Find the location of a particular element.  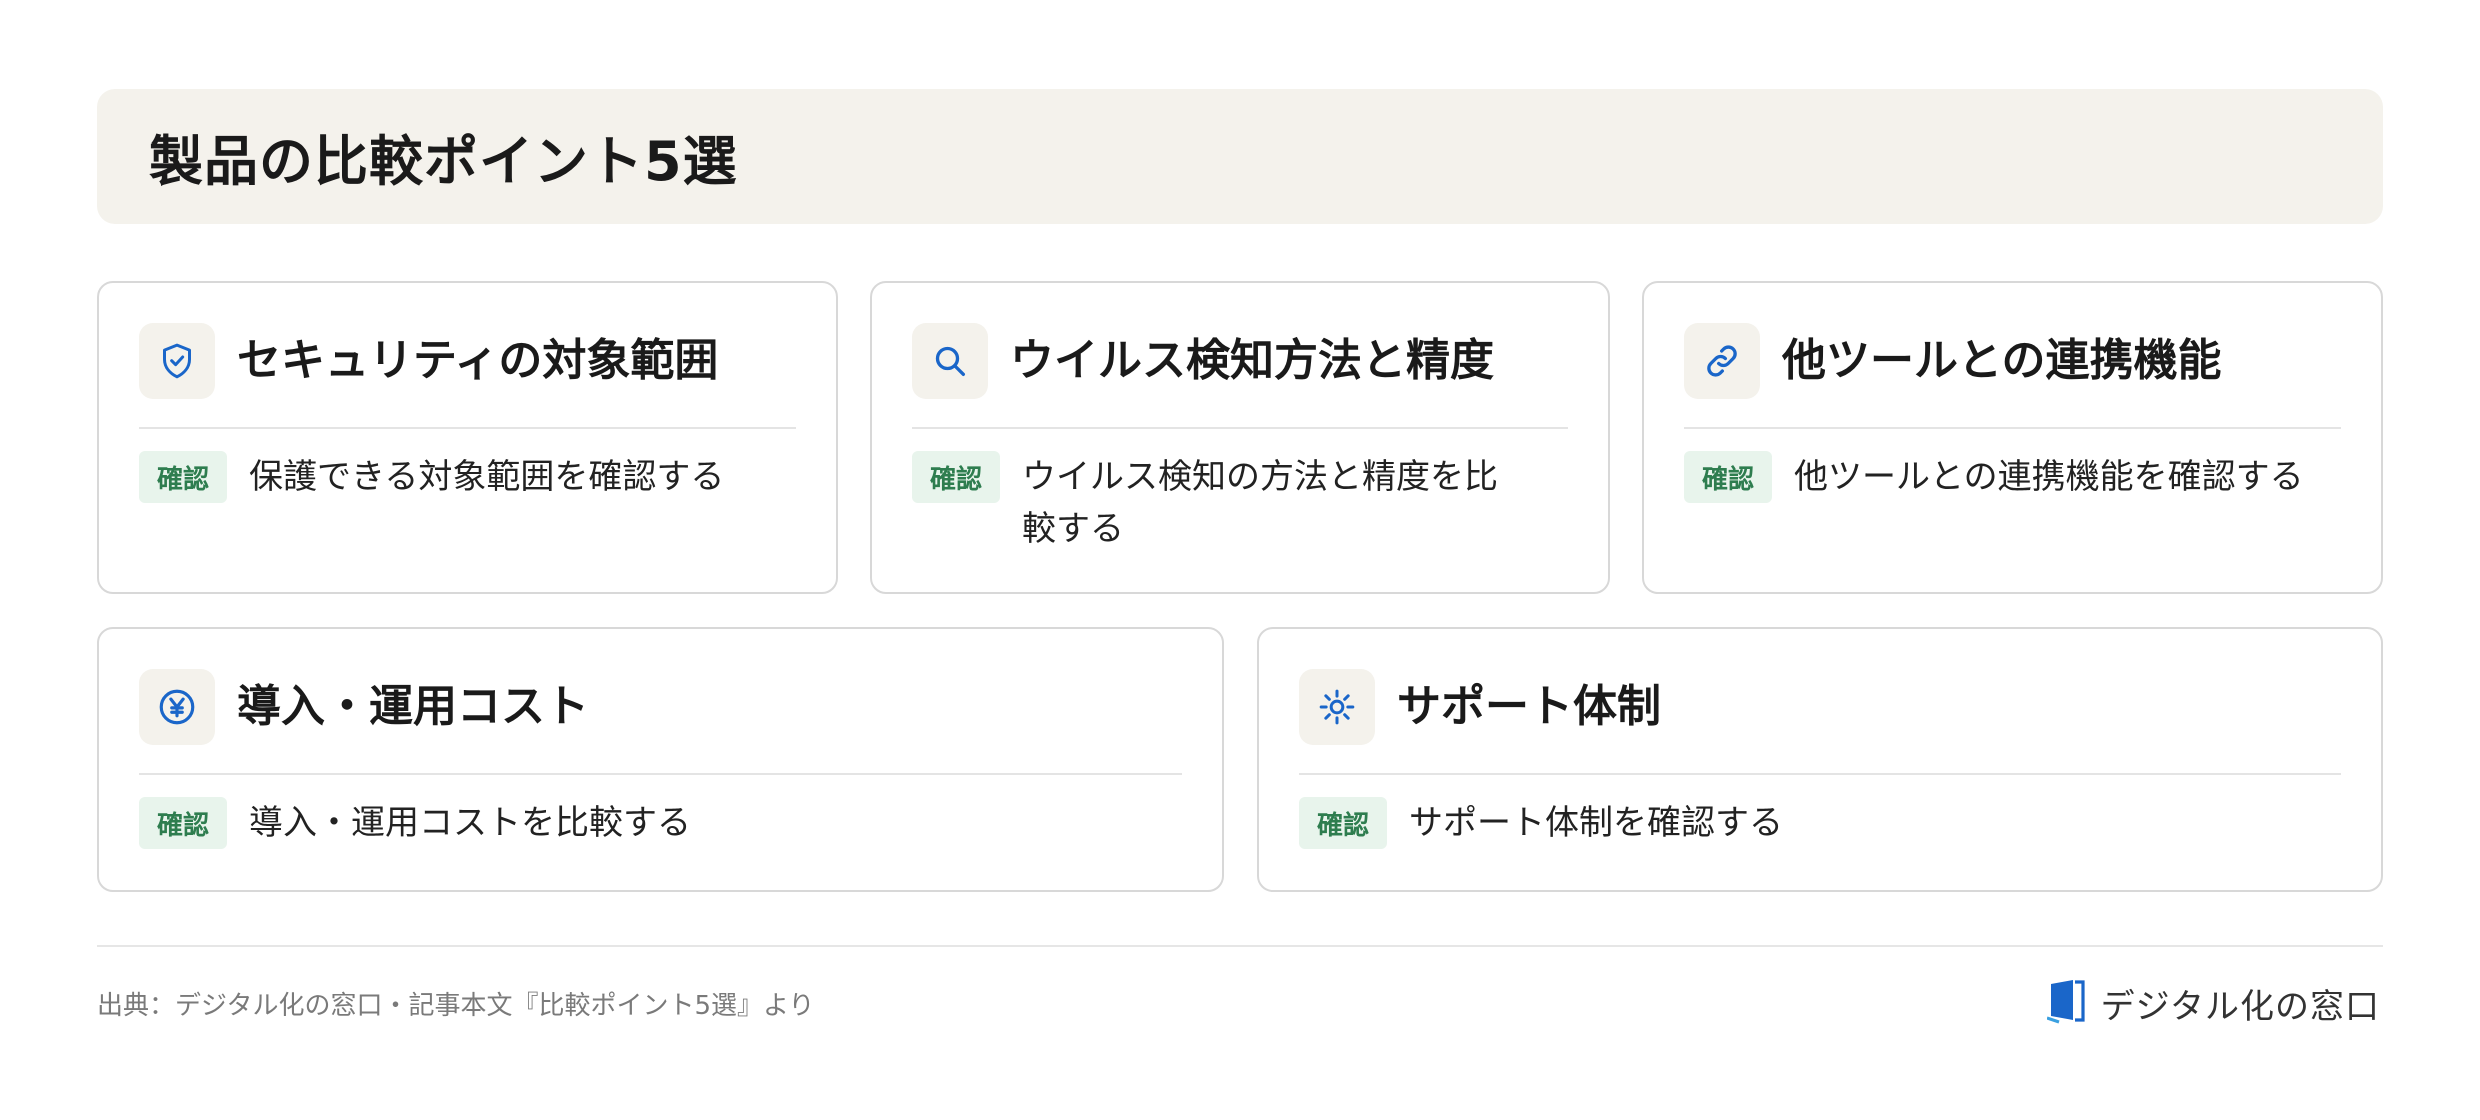

card-body: 確認 導入・運用コストを比較する is located at coordinates (660, 823).